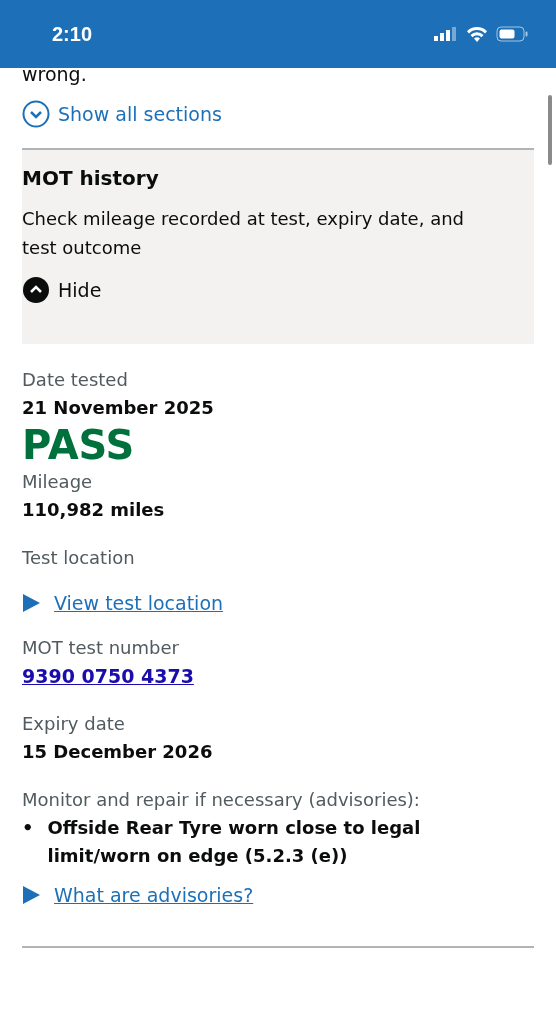 The width and height of the screenshot is (556, 1024). I want to click on hide-toggle: Hide, so click(62, 290).